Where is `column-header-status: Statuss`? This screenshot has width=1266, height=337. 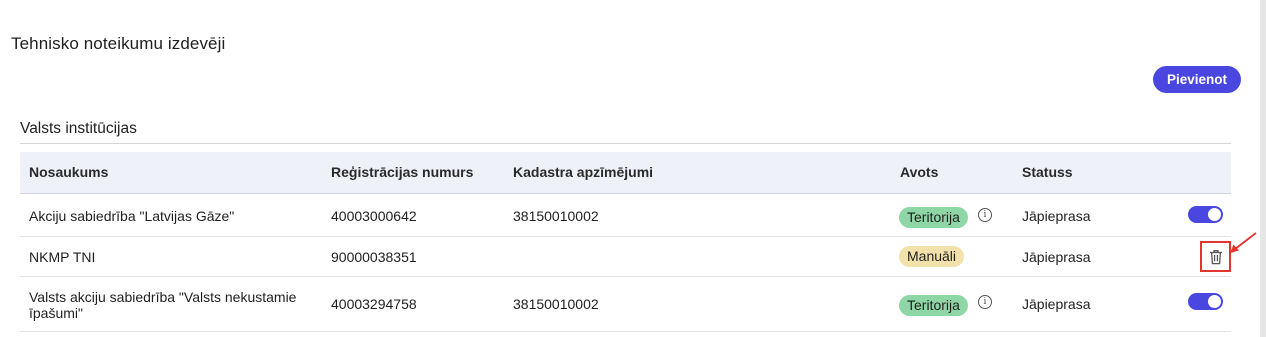 column-header-status: Statuss is located at coordinates (1047, 172).